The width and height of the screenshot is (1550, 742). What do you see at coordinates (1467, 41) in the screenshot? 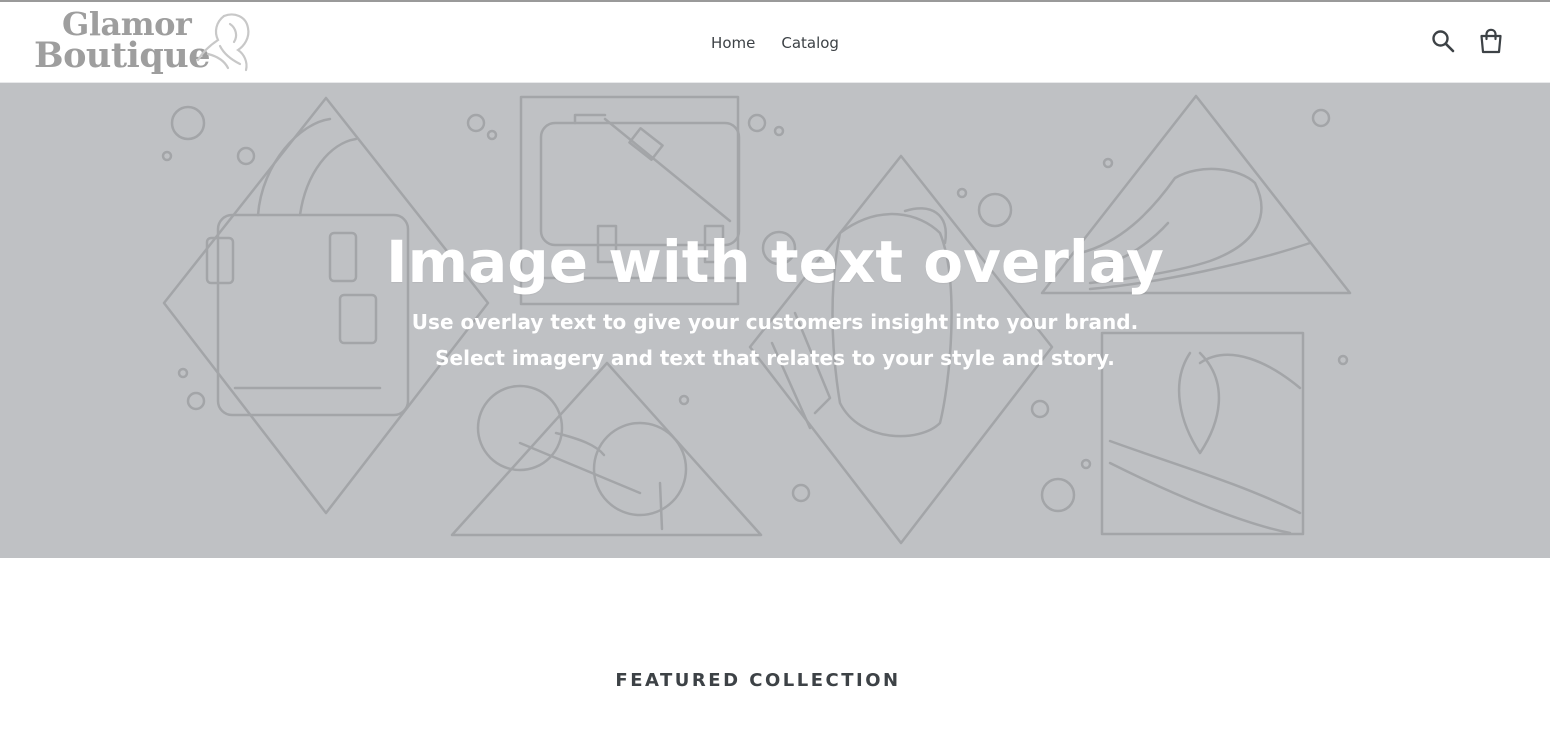
I see `header-icons` at bounding box center [1467, 41].